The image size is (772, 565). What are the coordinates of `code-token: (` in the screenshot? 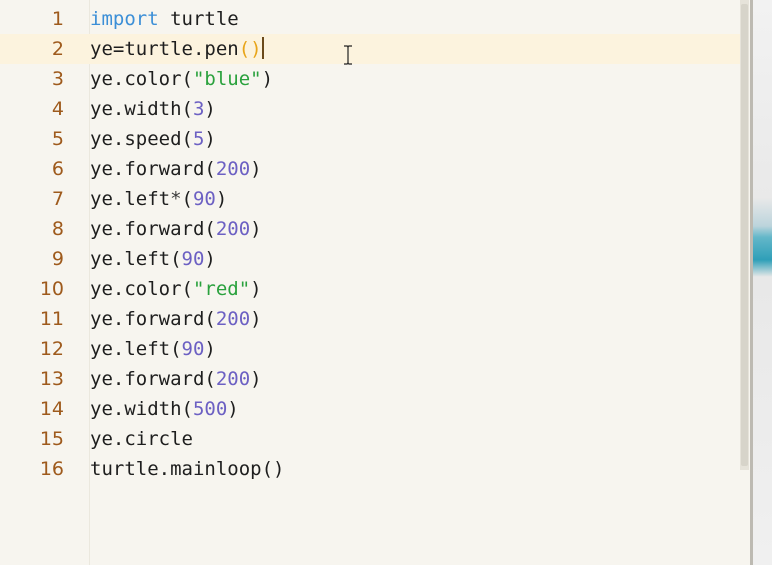 It's located at (187, 199).